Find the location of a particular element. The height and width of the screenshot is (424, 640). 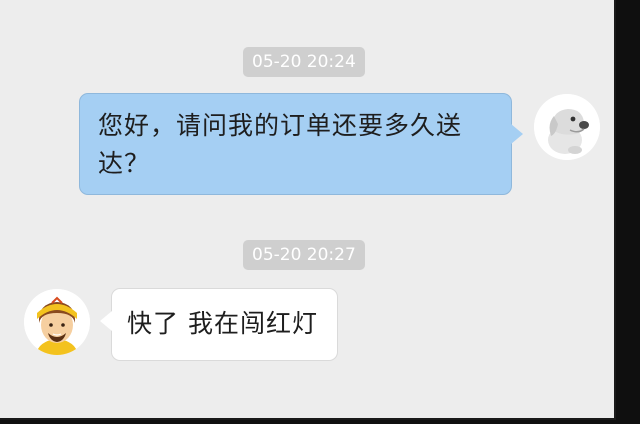

incoming-message-text: 快了 我在闯红灯 is located at coordinates (222, 323).